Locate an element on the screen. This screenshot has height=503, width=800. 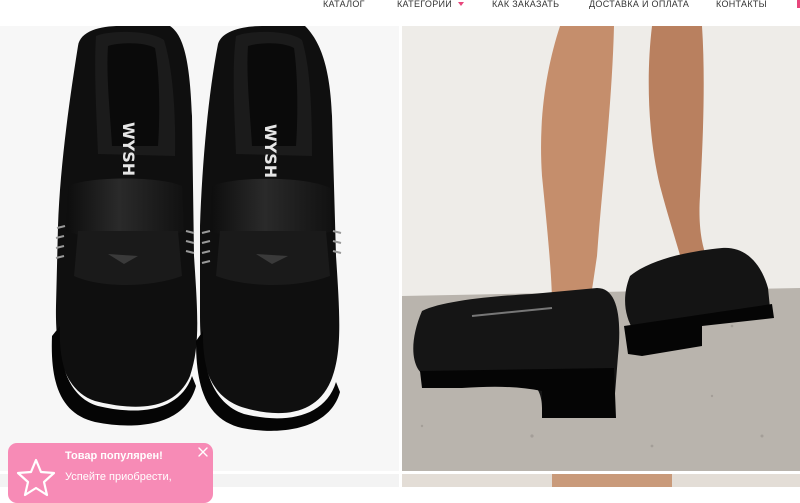
nav-item-how-to-order: КАК ЗАКАЗАТЬ is located at coordinates (525, 4).